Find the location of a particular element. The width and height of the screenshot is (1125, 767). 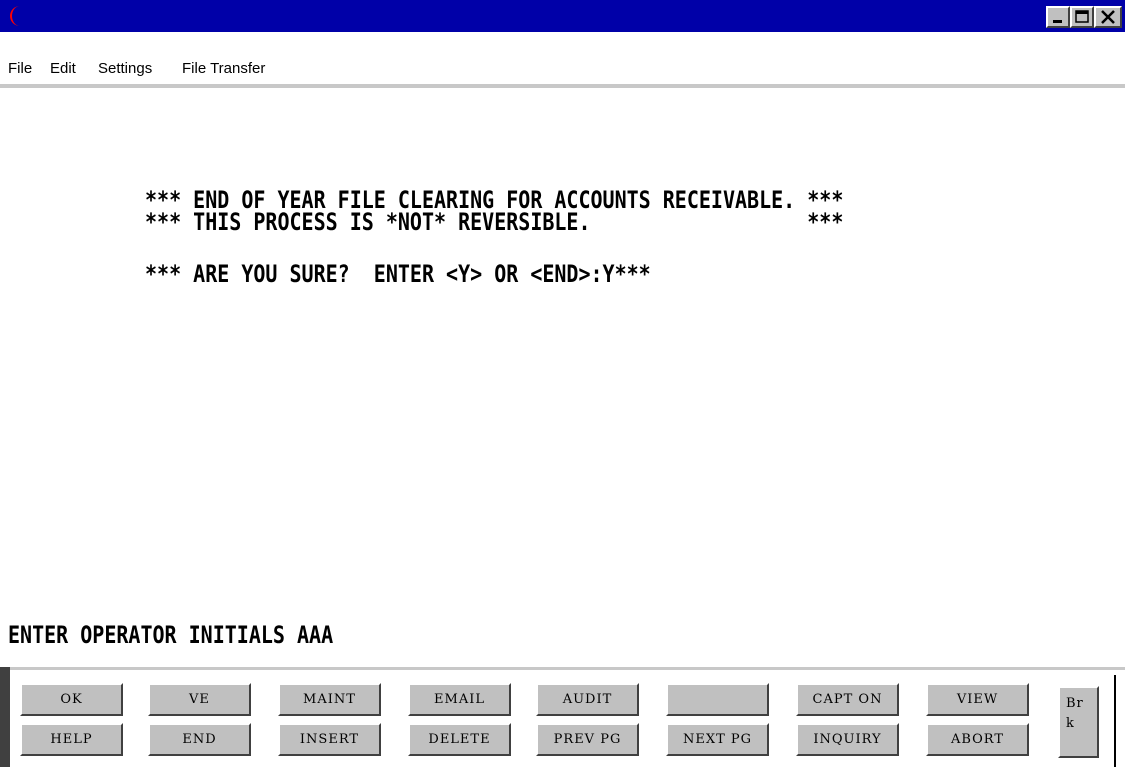

close-icon is located at coordinates (1108, 17).